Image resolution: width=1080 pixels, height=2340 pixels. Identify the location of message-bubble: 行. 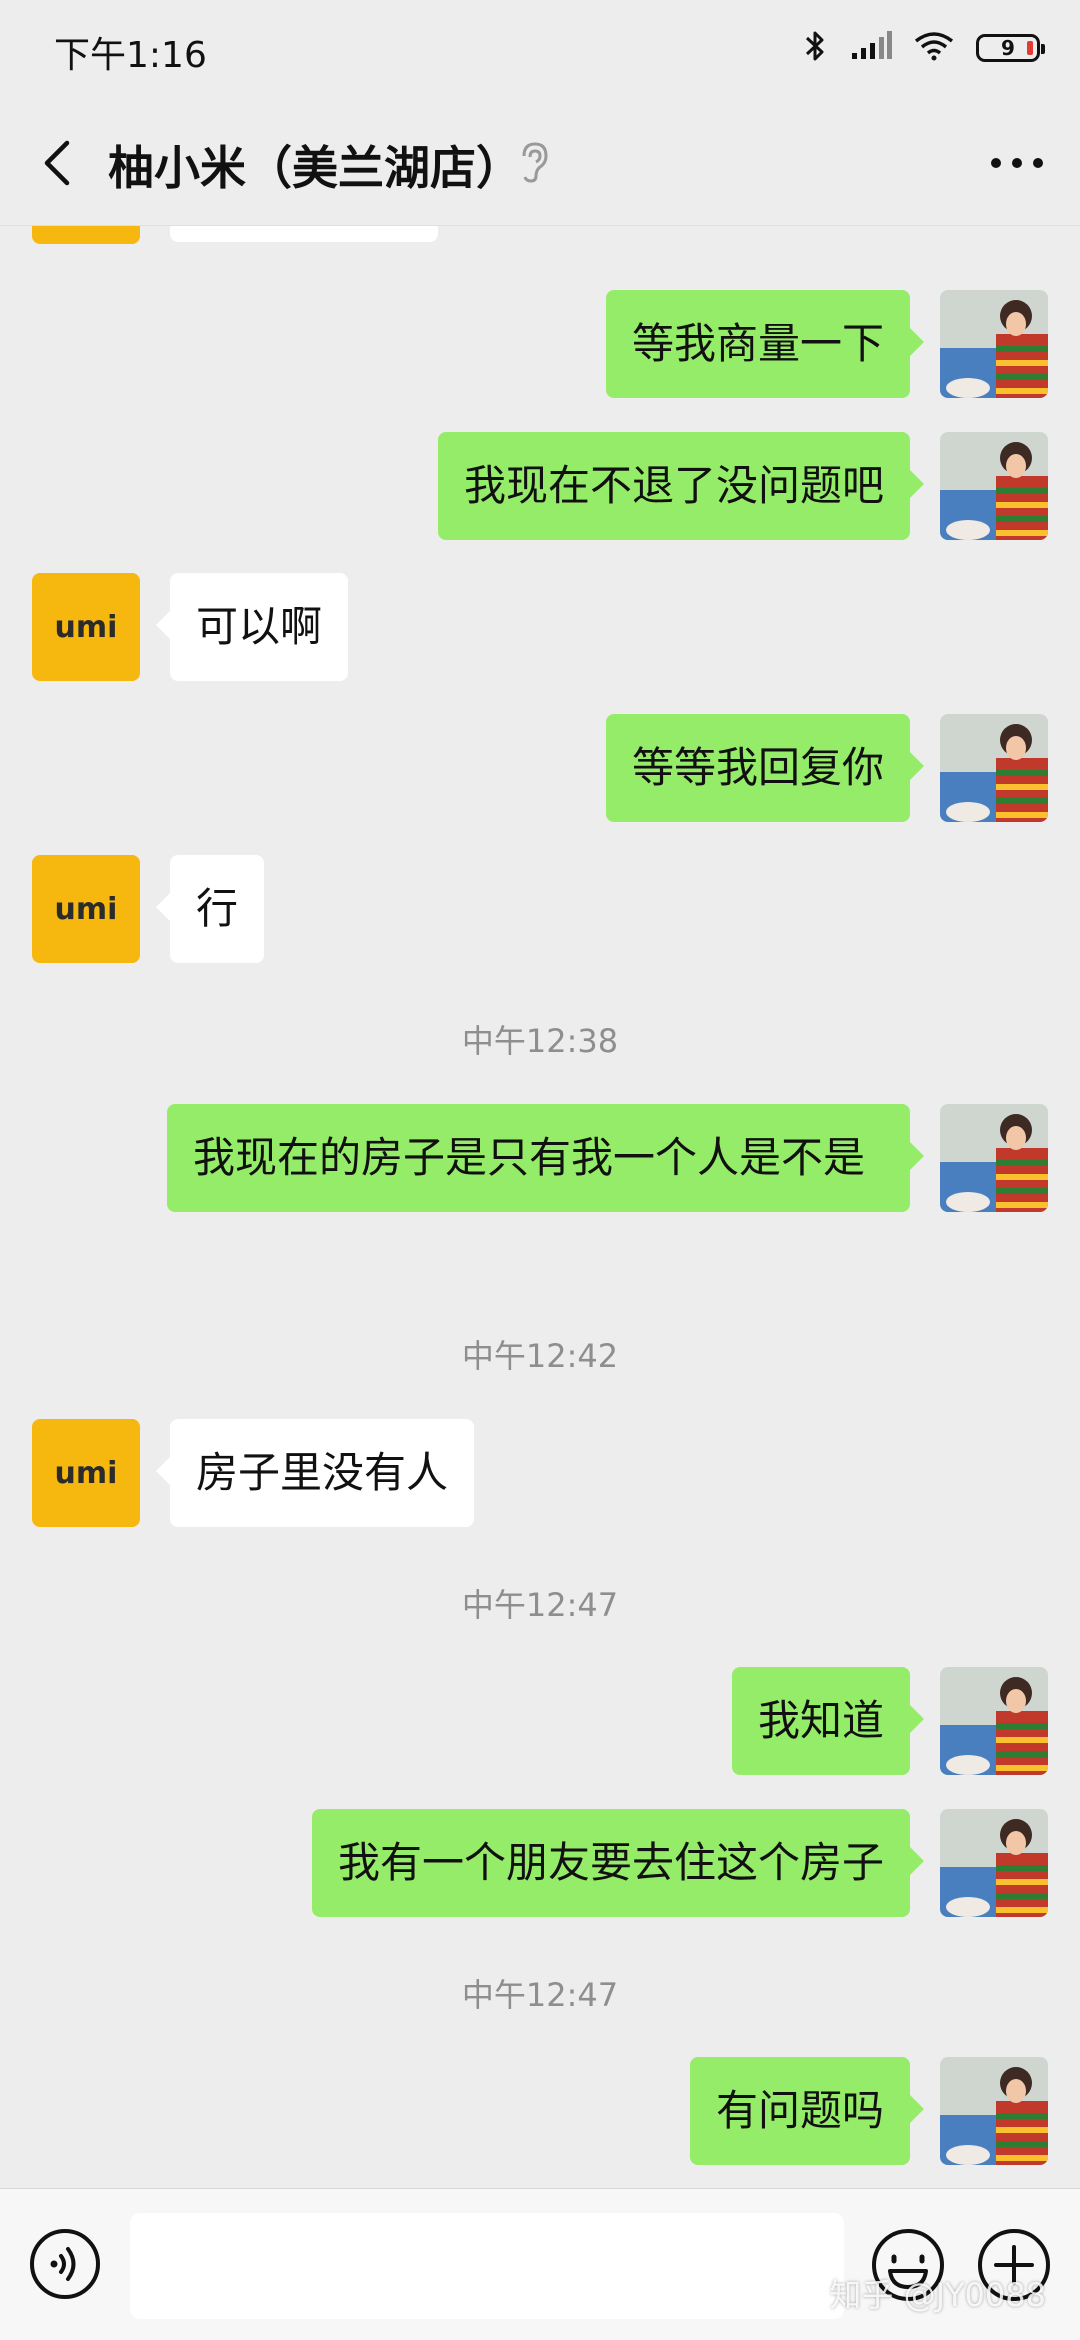
(210, 909).